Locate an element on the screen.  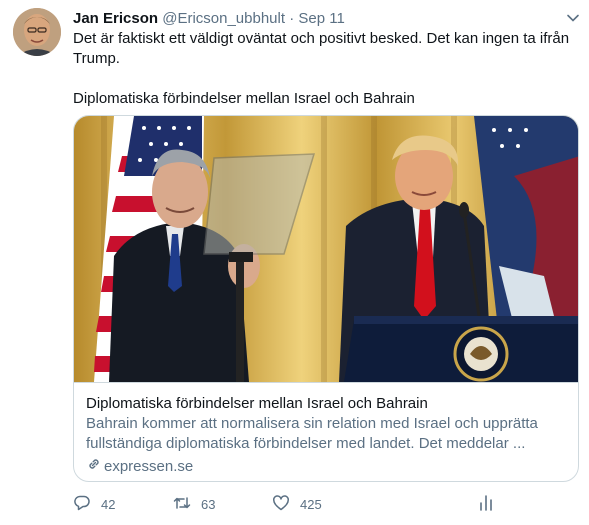
like-count: 425 is located at coordinates (311, 504).